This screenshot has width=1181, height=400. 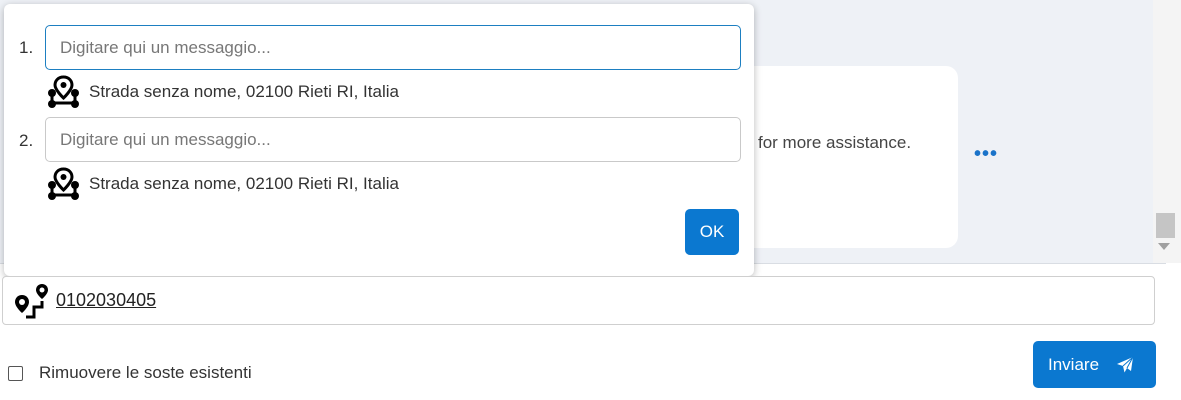 I want to click on ok-button: OK, so click(x=712, y=232).